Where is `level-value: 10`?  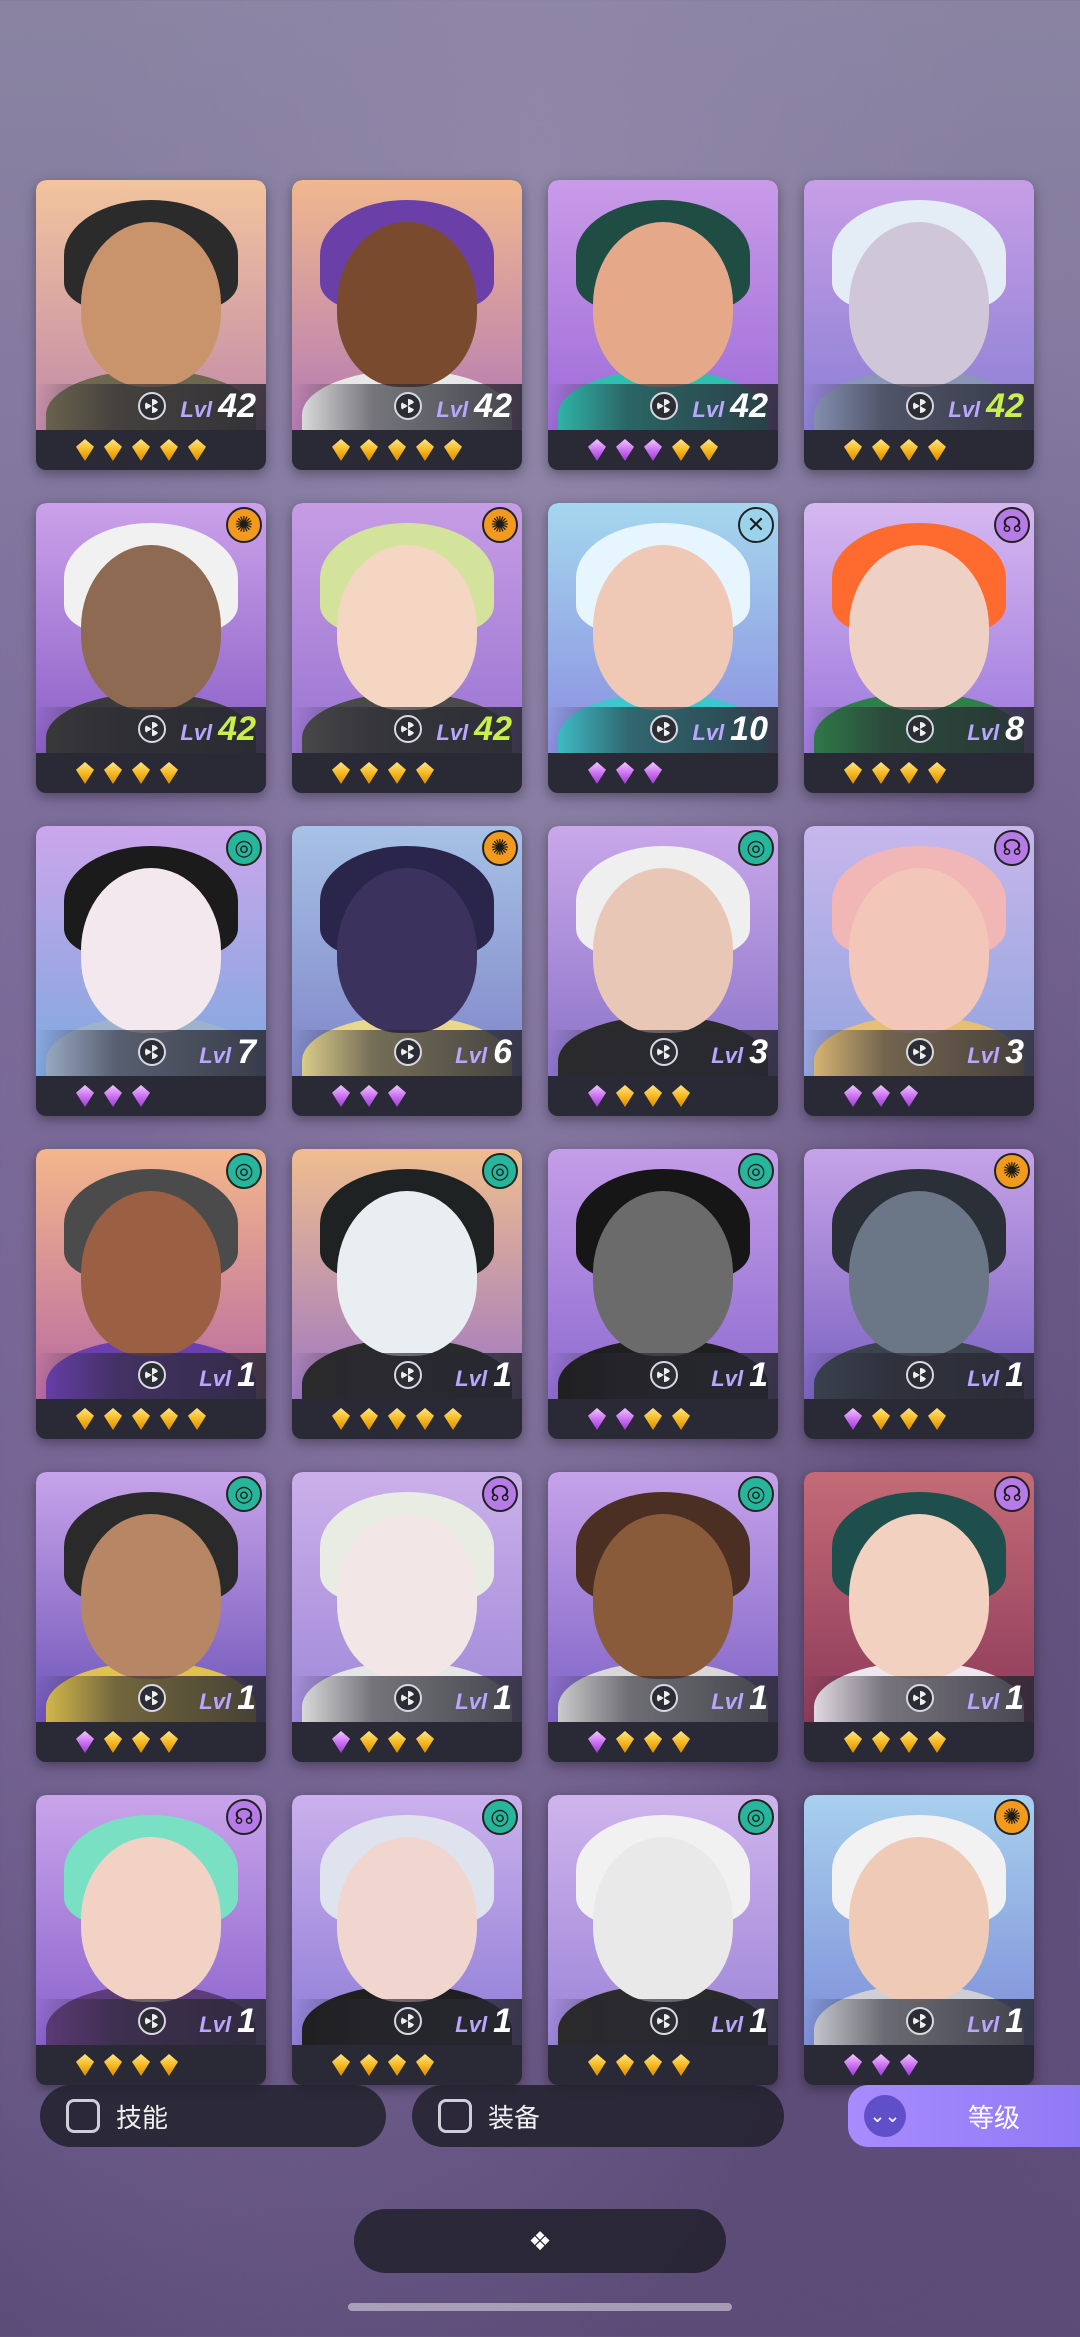
level-value: 10 is located at coordinates (749, 729).